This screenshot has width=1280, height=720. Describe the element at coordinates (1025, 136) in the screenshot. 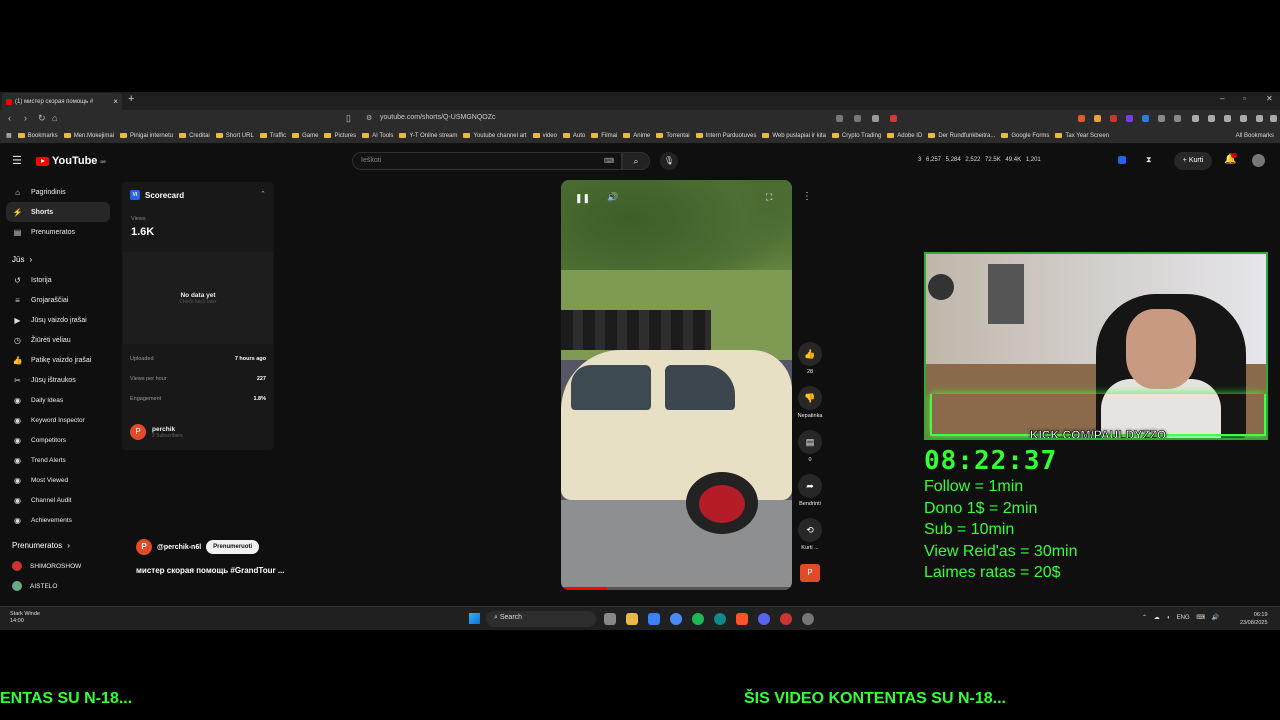

I see `bookmark-item: Google Forms` at that location.